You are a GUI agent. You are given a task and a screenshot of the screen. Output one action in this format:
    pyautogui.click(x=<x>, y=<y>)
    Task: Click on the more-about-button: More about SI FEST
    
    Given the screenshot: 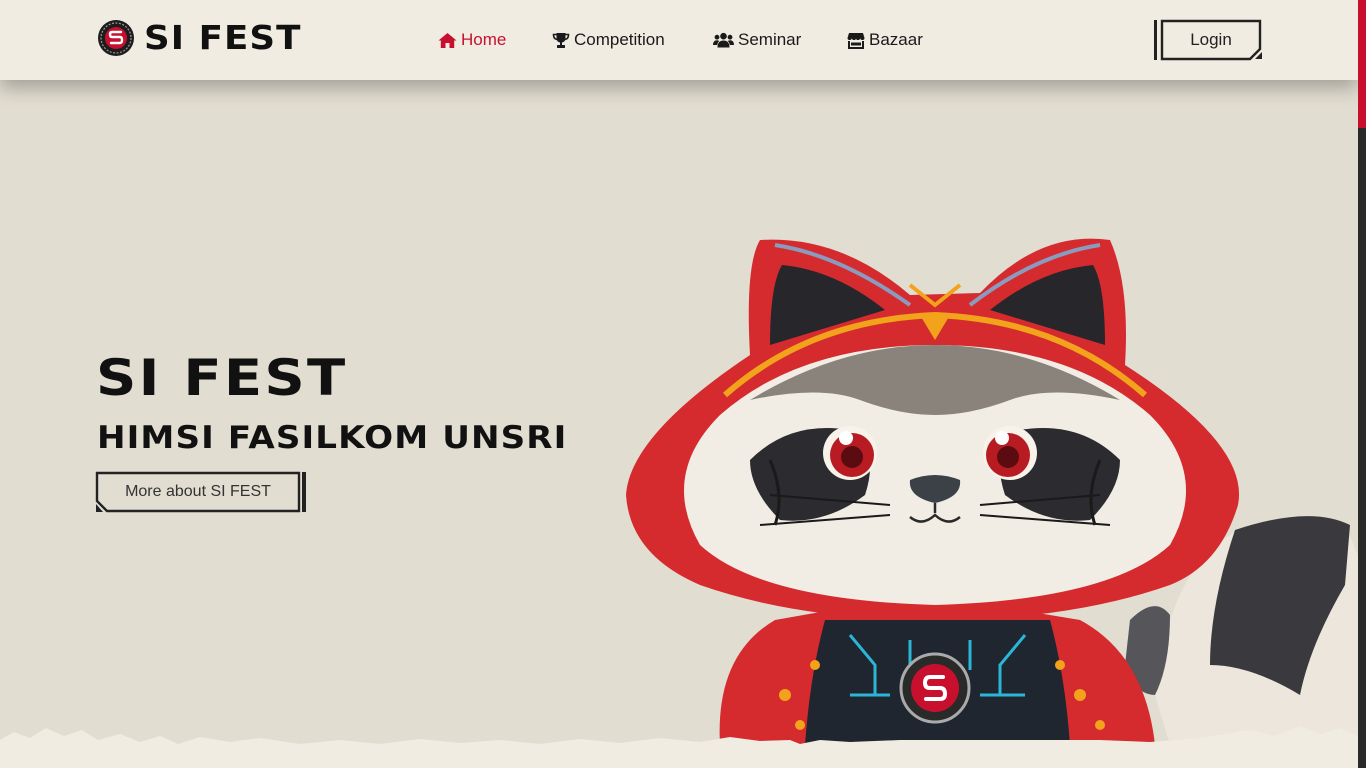 What is the action you would take?
    pyautogui.click(x=201, y=492)
    